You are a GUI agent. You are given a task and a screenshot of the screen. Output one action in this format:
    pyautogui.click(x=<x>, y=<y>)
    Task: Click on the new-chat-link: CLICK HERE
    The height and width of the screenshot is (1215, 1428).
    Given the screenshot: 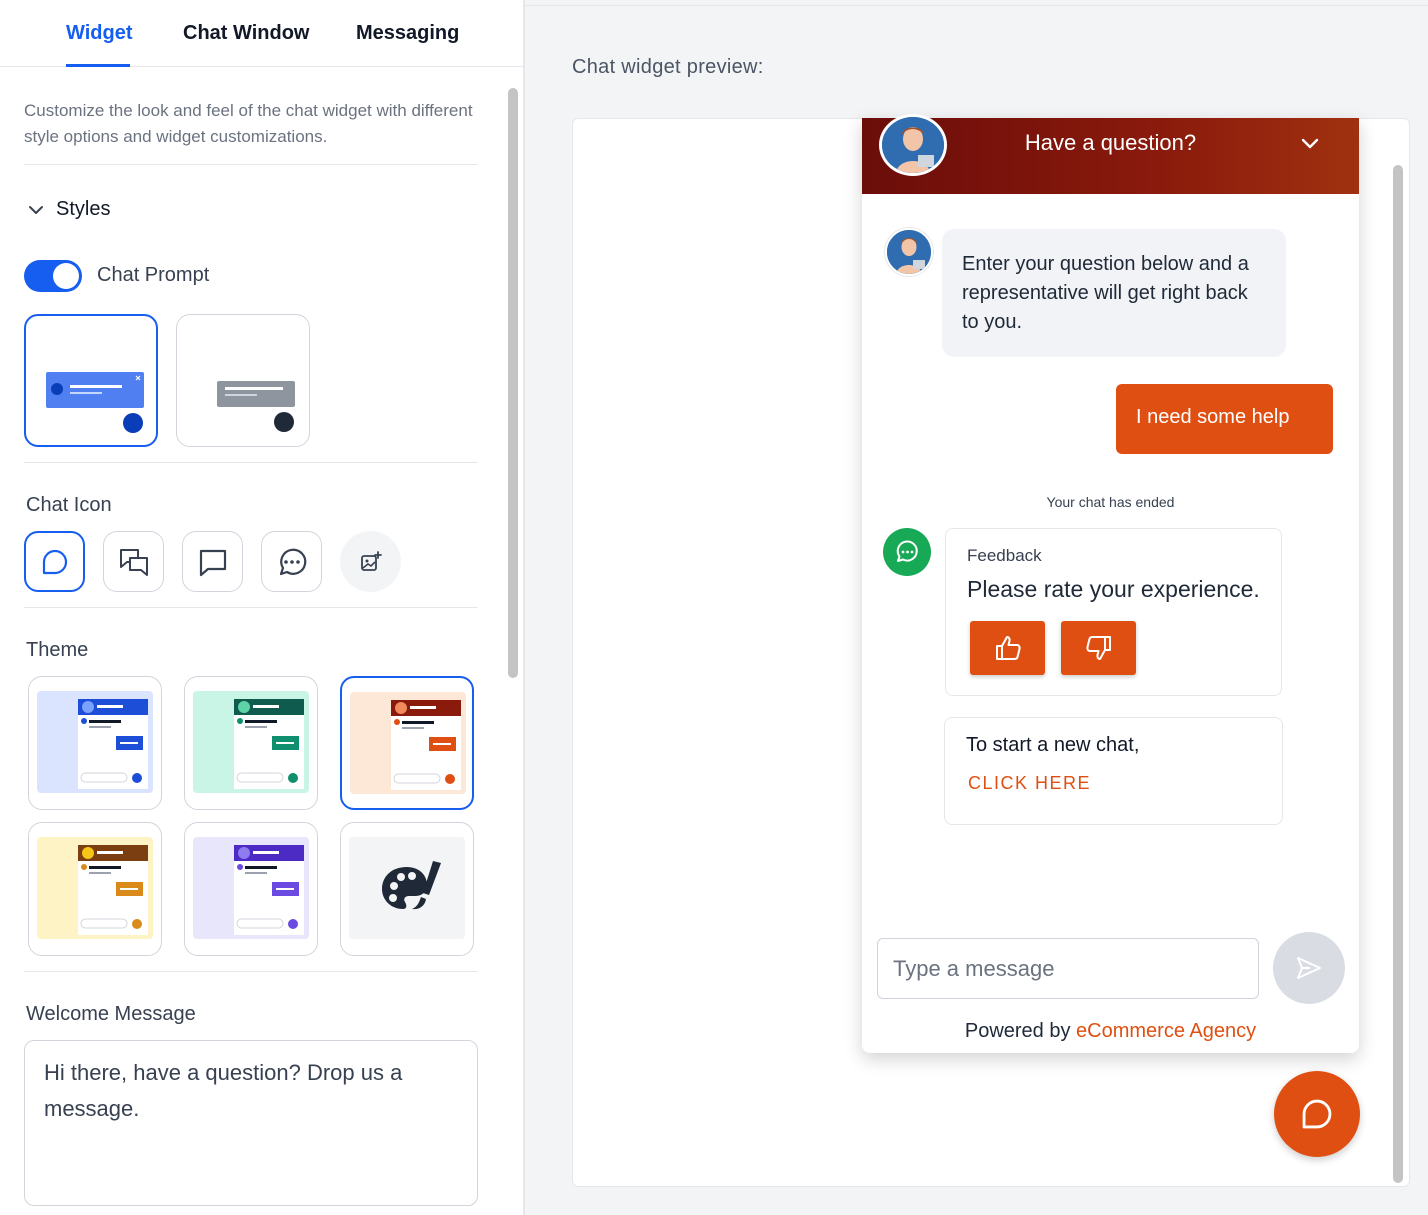 What is the action you would take?
    pyautogui.click(x=1029, y=783)
    